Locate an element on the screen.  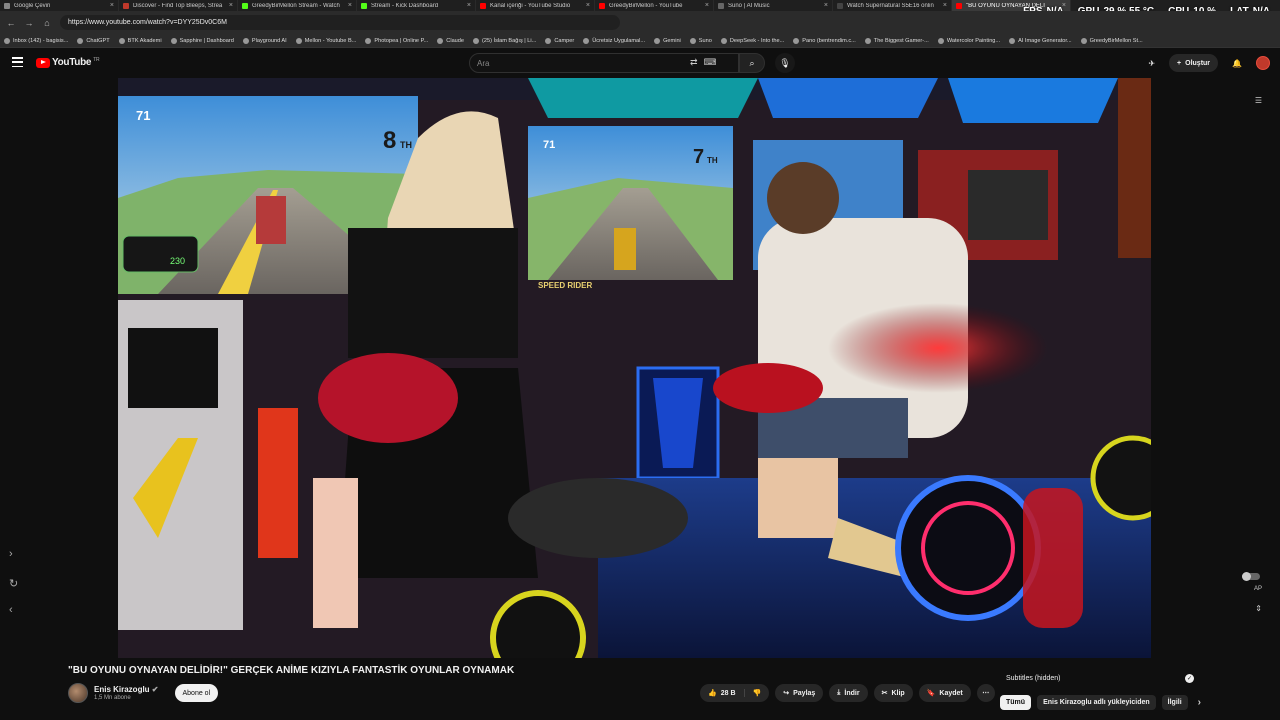
voice-search-button: 🎙 is located at coordinates (785, 63).